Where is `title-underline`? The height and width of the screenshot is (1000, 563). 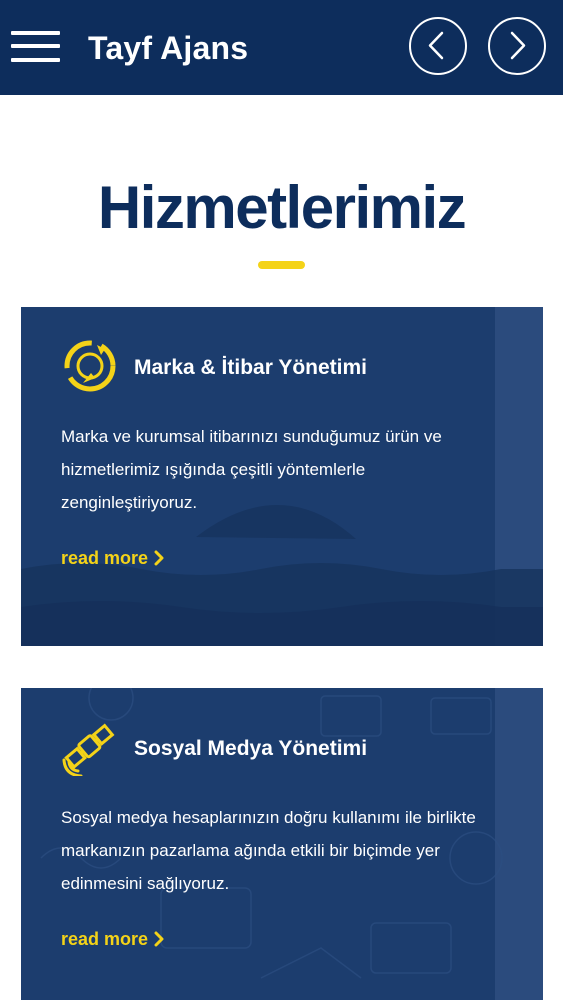
title-underline is located at coordinates (281, 265).